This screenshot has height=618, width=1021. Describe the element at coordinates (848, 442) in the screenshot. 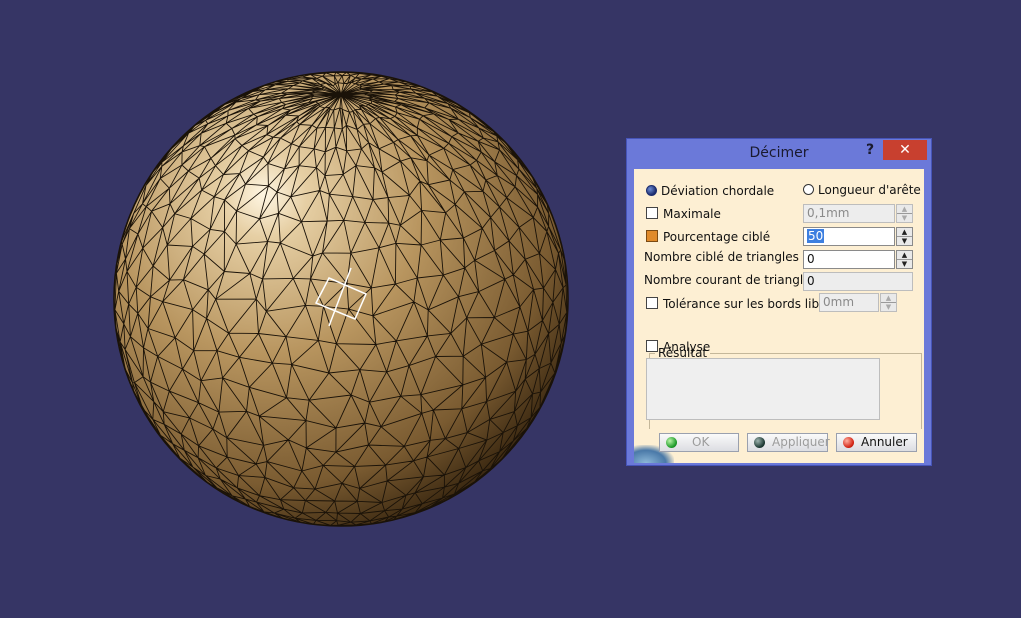

I see `cancel-led-icon` at that location.